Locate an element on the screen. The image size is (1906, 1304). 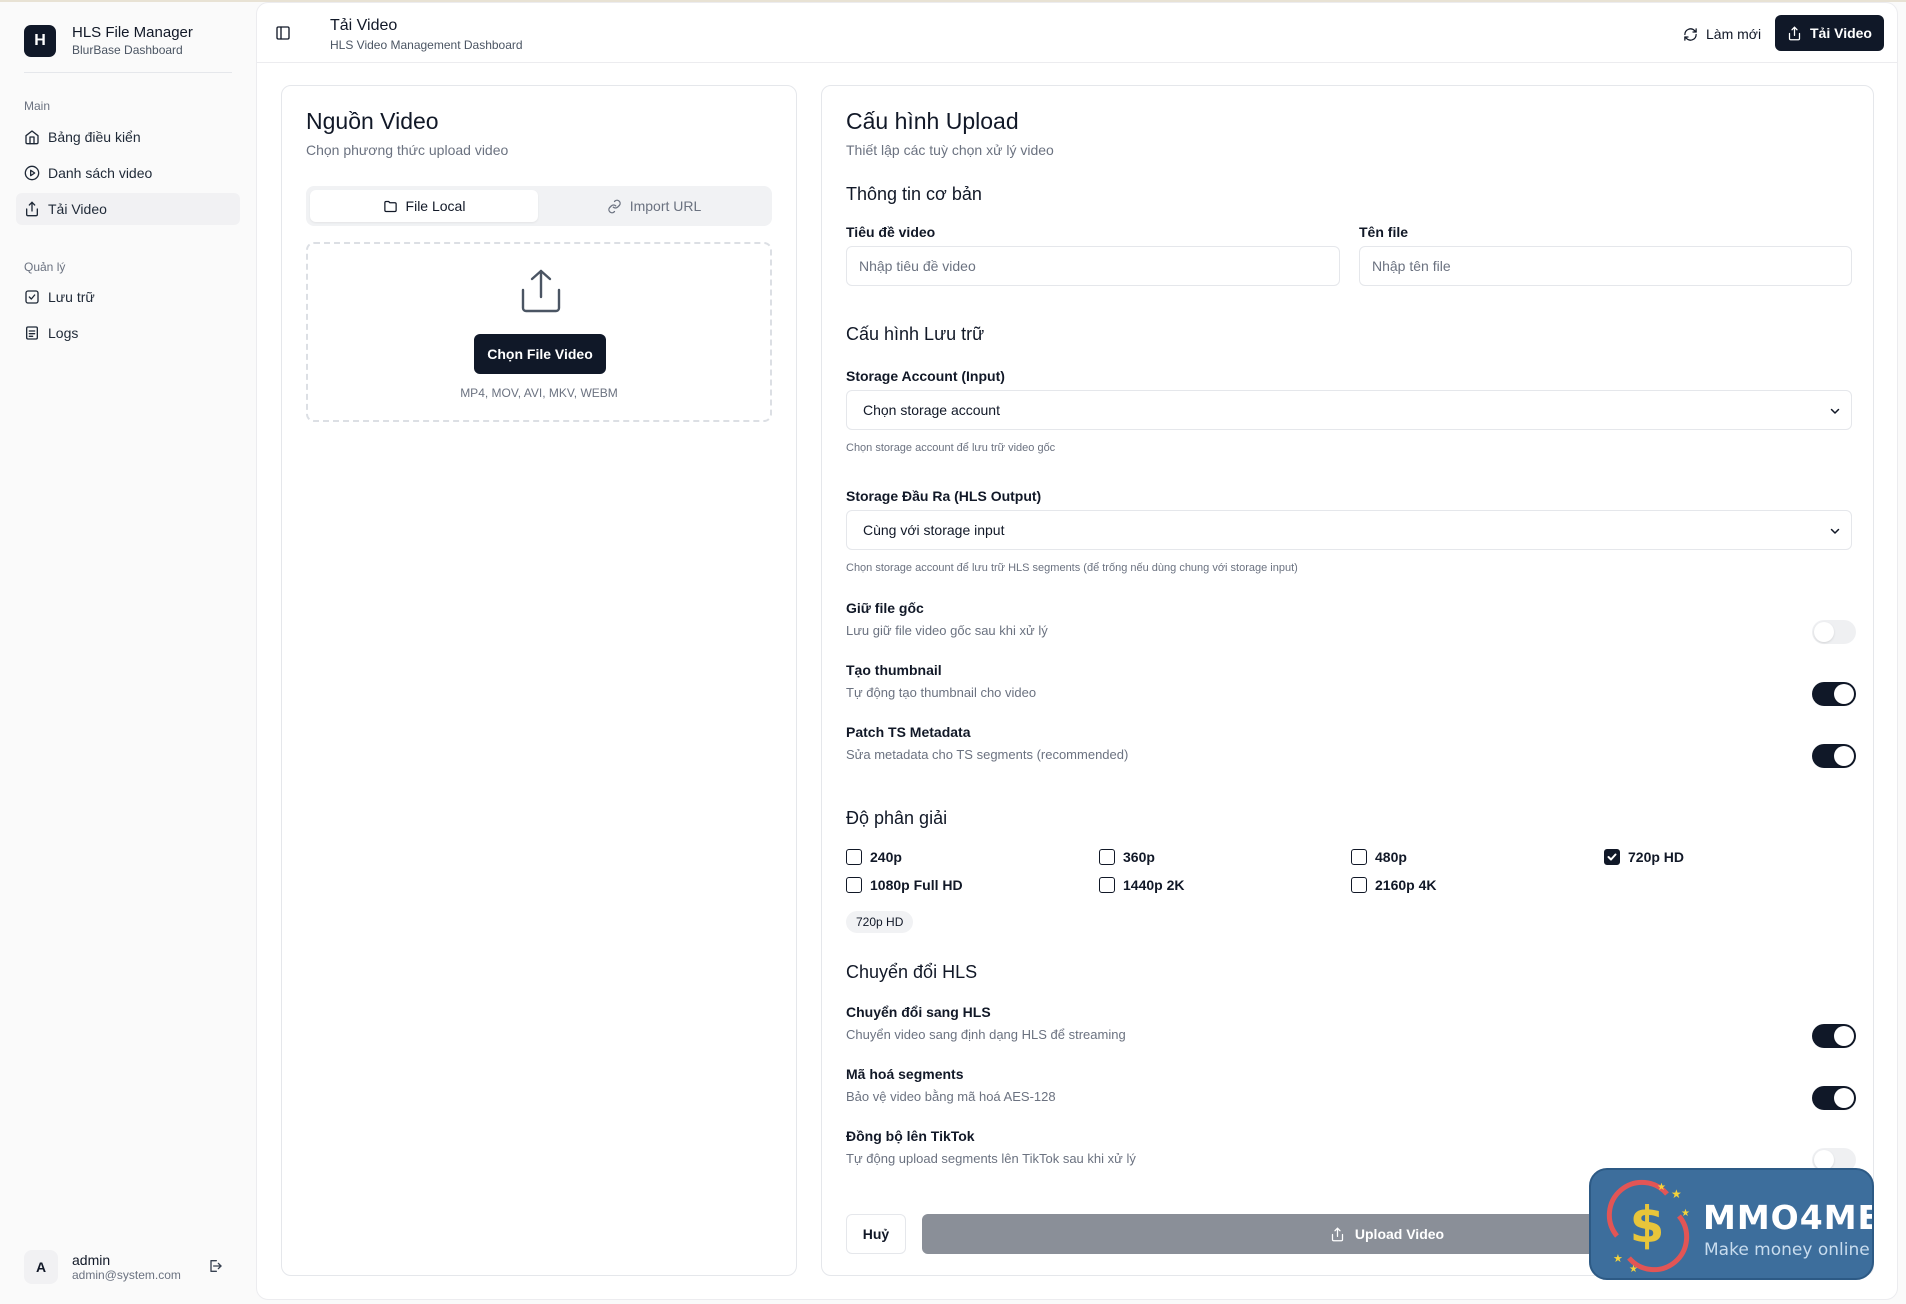
sidebar-item-dashboard: Bảng điều kiển is located at coordinates (128, 137).